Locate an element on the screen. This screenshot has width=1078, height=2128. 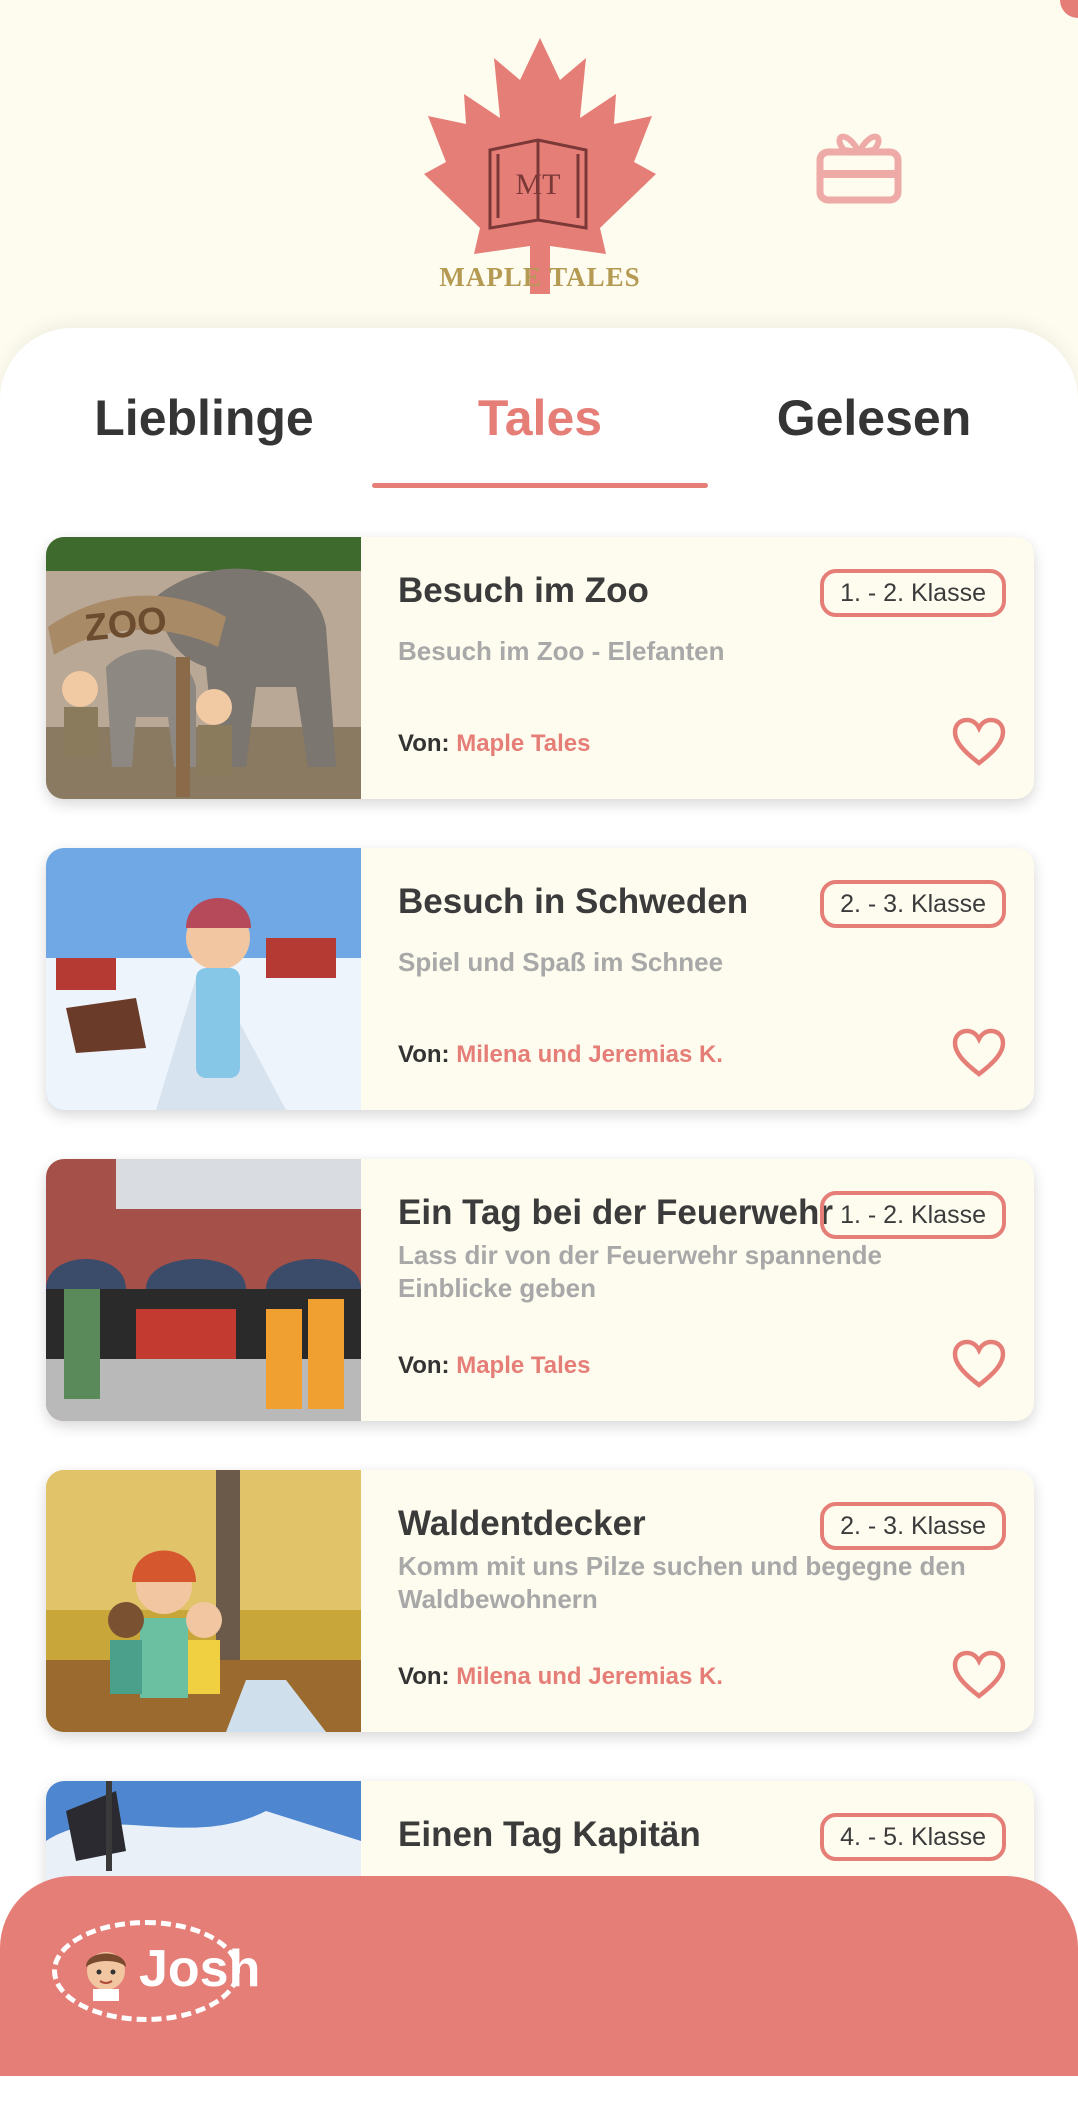
gift-icon is located at coordinates (859, 163).